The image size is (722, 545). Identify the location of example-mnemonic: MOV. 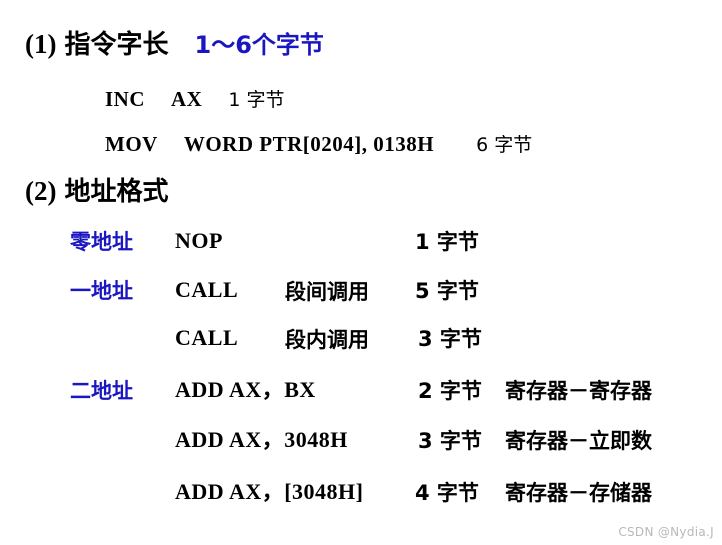
(131, 144).